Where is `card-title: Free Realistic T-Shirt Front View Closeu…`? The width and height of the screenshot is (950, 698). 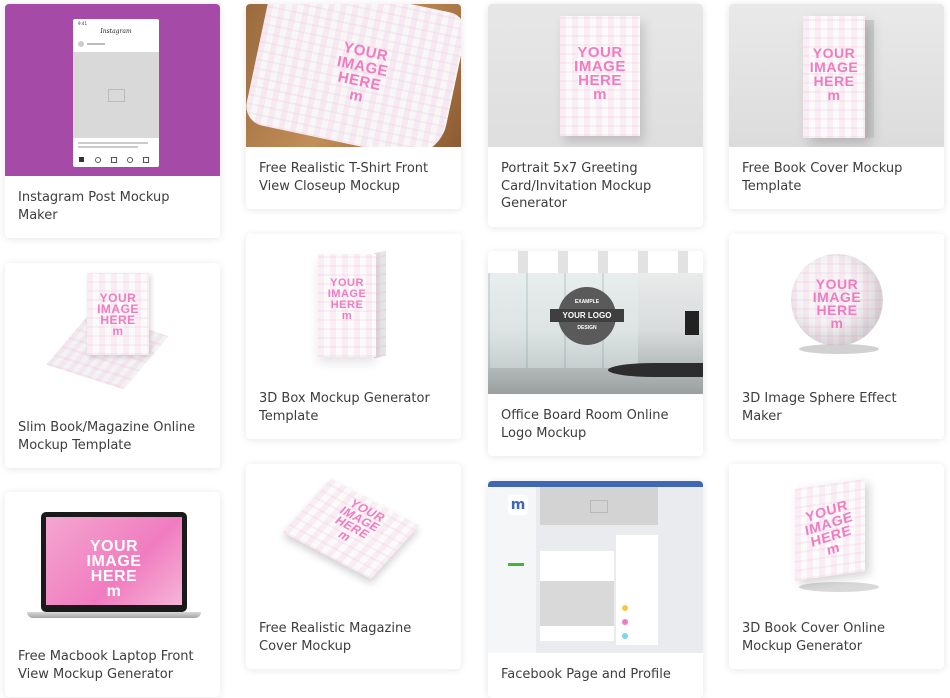 card-title: Free Realistic T-Shirt Front View Closeu… is located at coordinates (344, 177).